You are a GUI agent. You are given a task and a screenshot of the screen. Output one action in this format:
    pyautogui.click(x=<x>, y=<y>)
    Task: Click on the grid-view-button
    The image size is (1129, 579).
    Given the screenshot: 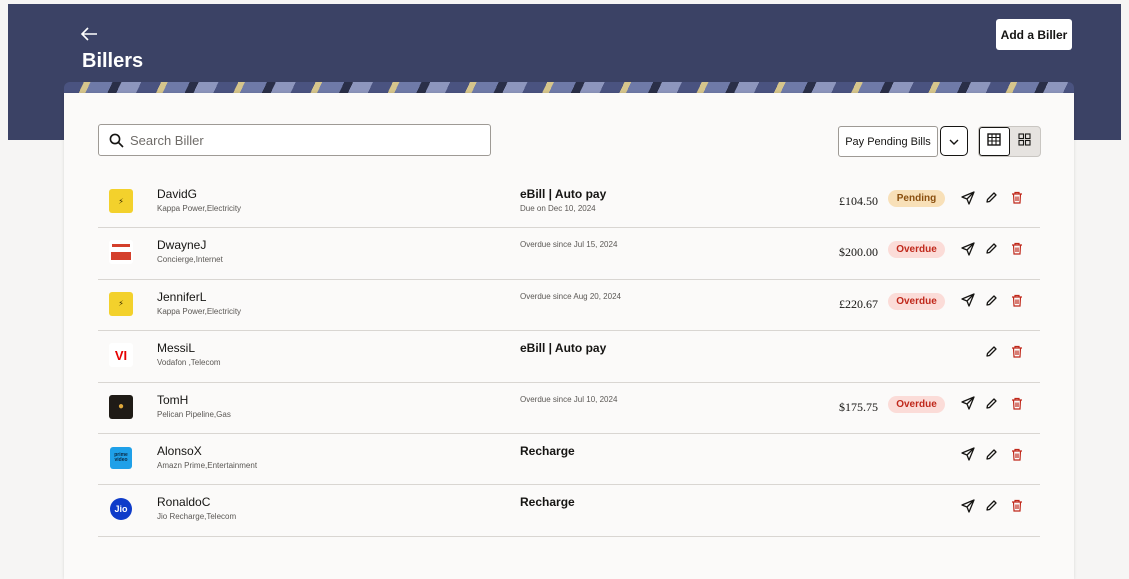 What is the action you would take?
    pyautogui.click(x=1025, y=141)
    